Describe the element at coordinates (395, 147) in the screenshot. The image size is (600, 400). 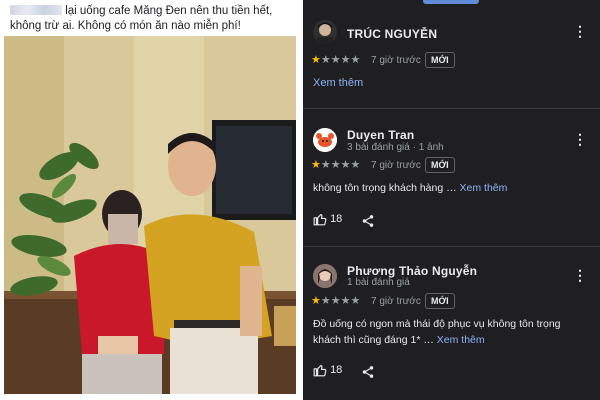
I see `reviewer-meta: 3 bài đánh giá · 1 ảnh` at that location.